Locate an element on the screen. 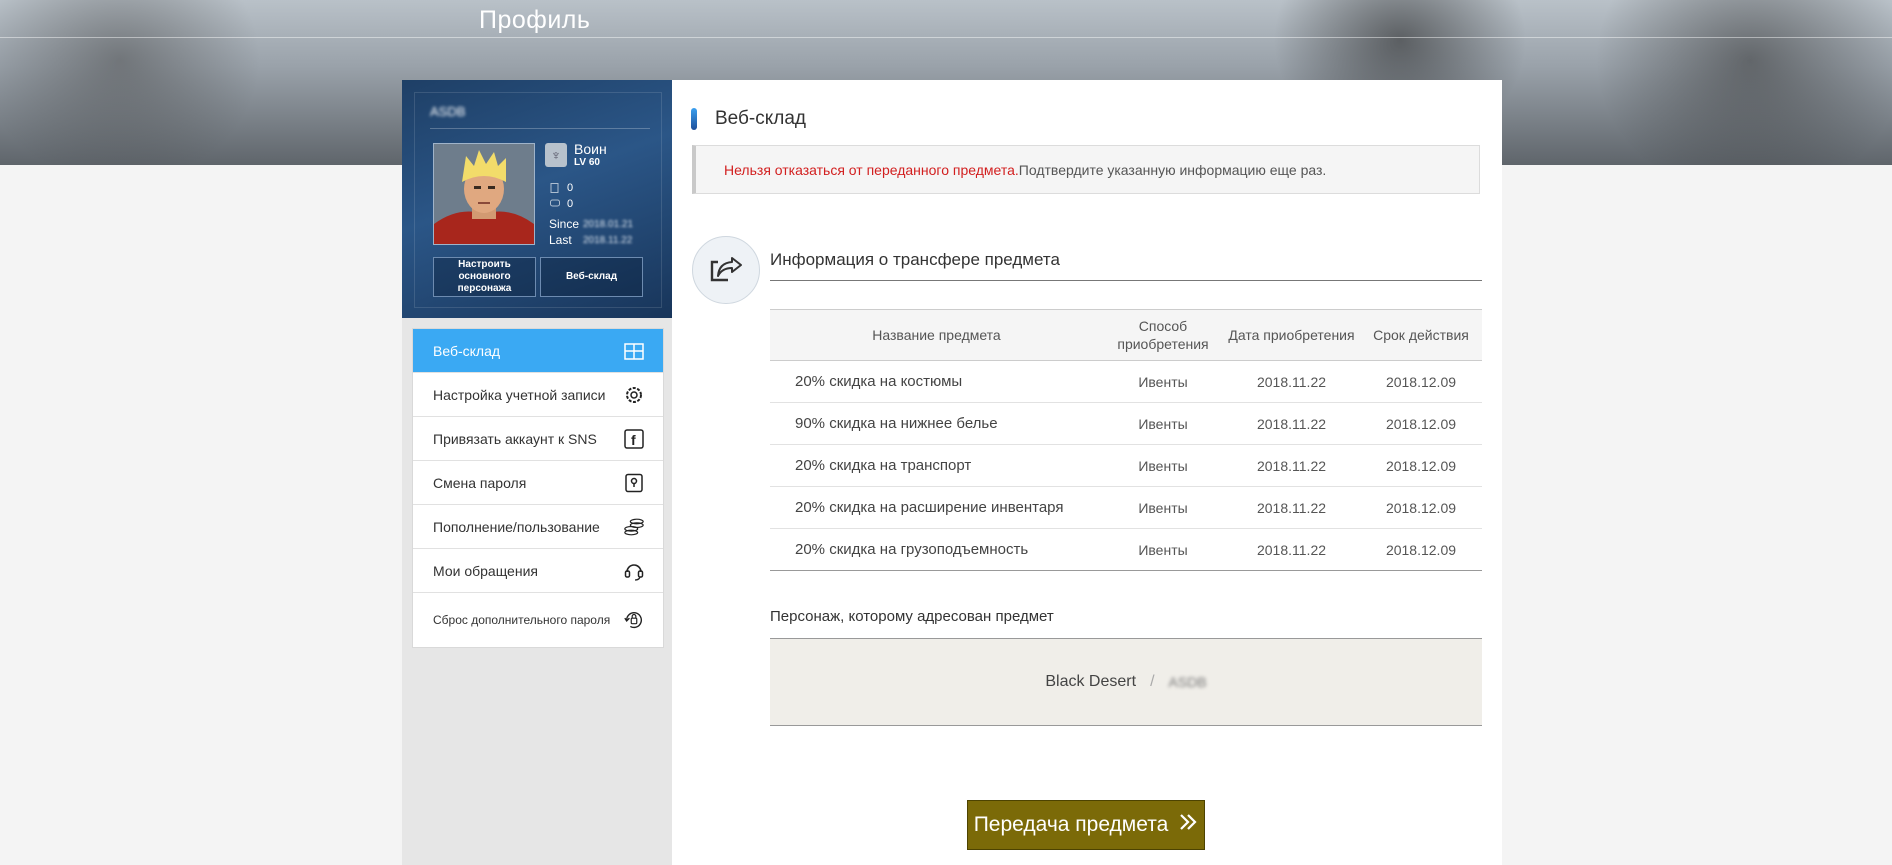 The image size is (1892, 865). stat-row-1: 0 is located at coordinates (561, 188).